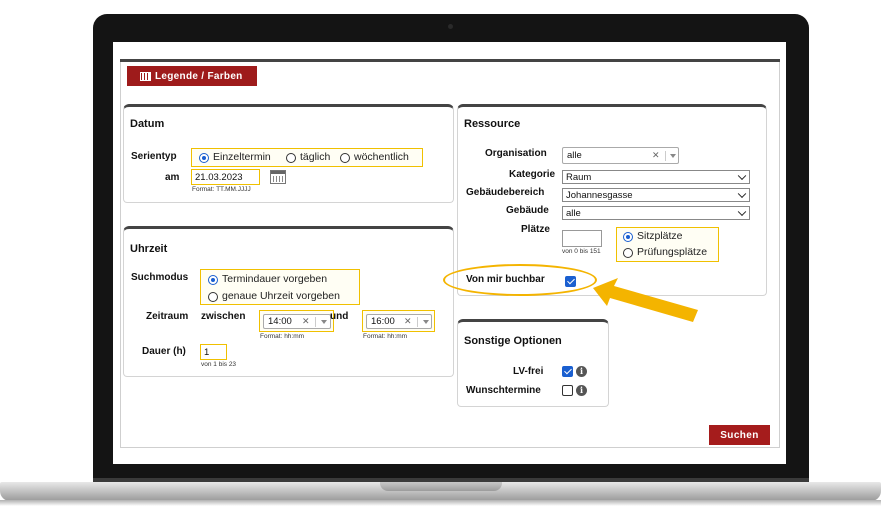 The height and width of the screenshot is (509, 881). Describe the element at coordinates (672, 252) in the screenshot. I see `option-pruefungsplaetze: Prüfungsplätze` at that location.